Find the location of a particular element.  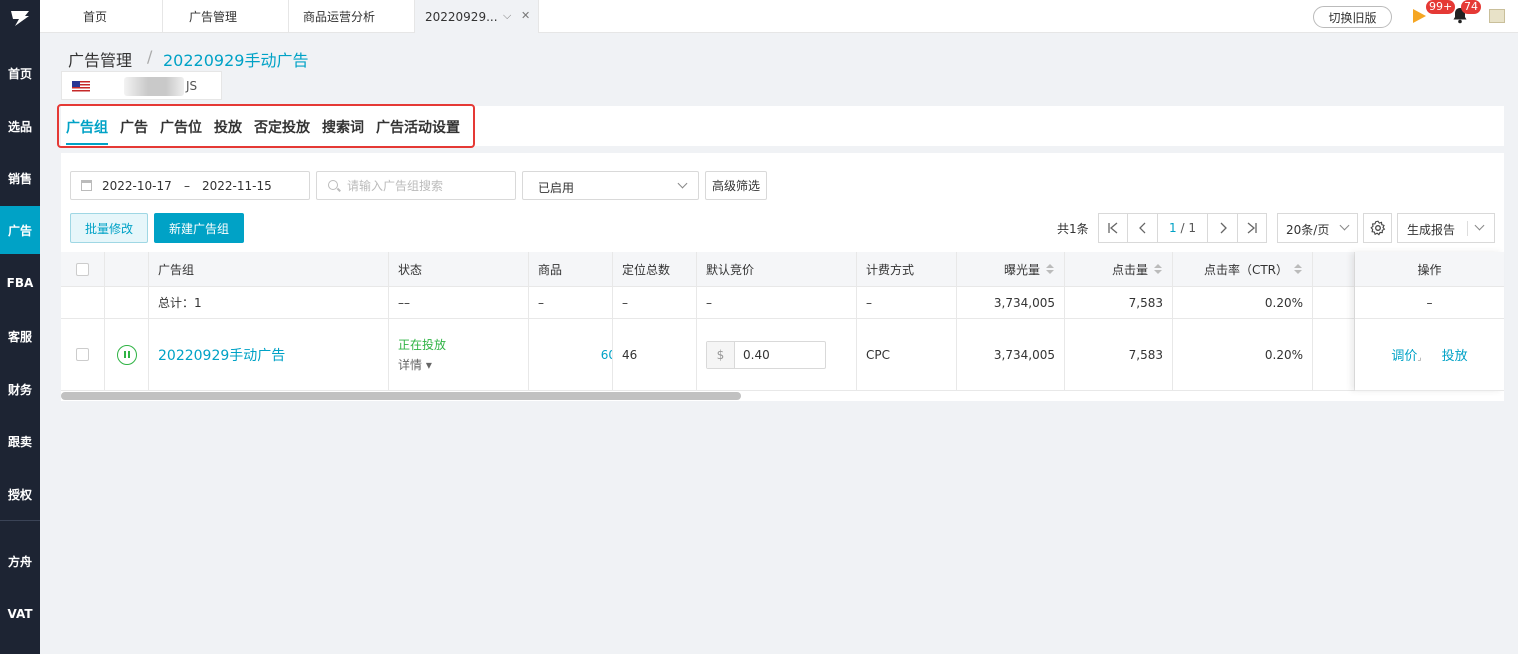

us-flag-icon is located at coordinates (81, 86).